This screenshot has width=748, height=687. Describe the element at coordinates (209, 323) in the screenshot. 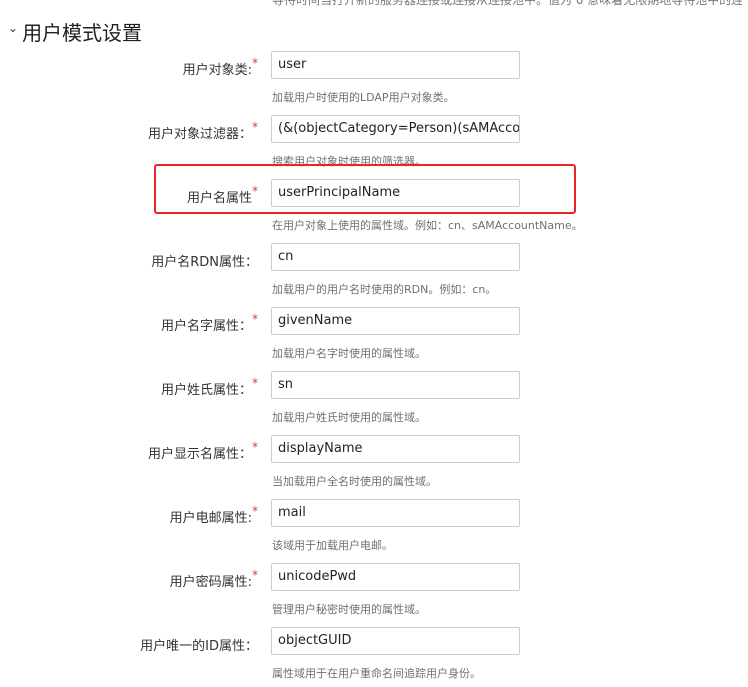

I see `field-label: 用户名字属性：*` at that location.